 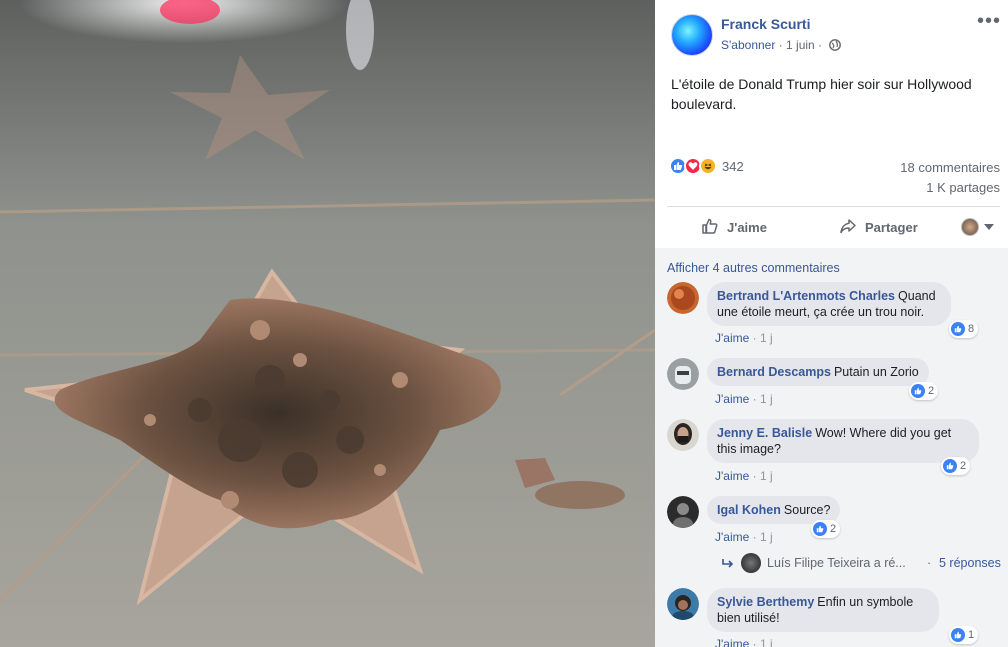 What do you see at coordinates (989, 227) in the screenshot?
I see `chevron-down-icon` at bounding box center [989, 227].